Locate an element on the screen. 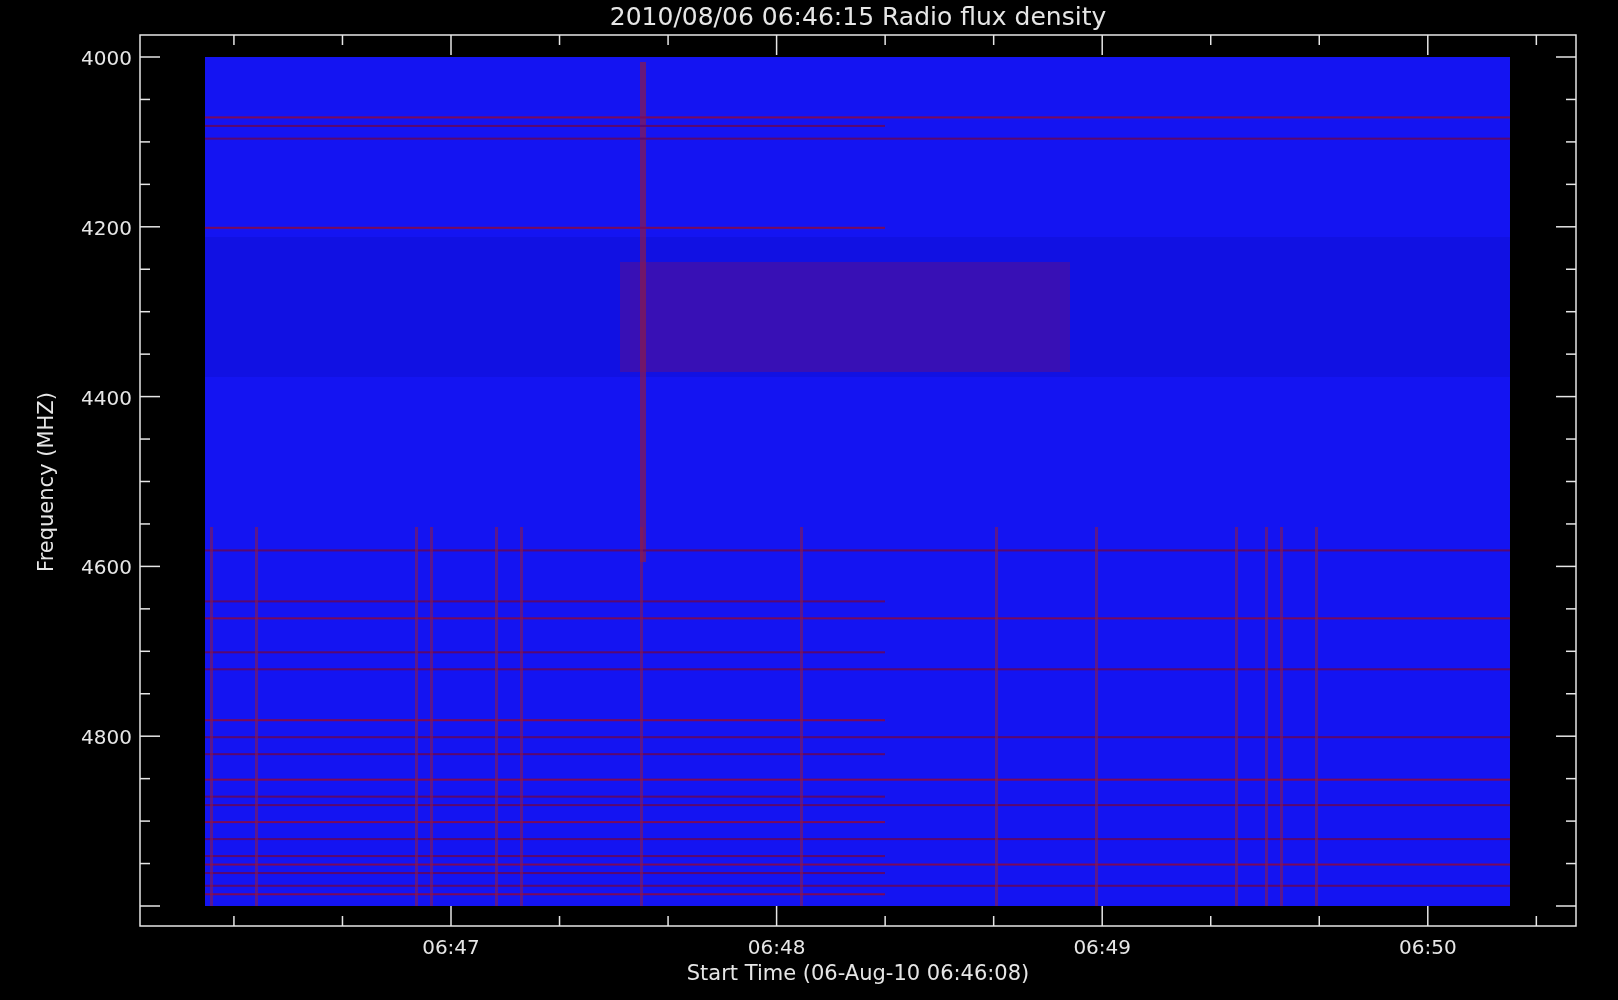 This screenshot has height=1000, width=1618. y-tick-label: 4400 is located at coordinates (106, 397).